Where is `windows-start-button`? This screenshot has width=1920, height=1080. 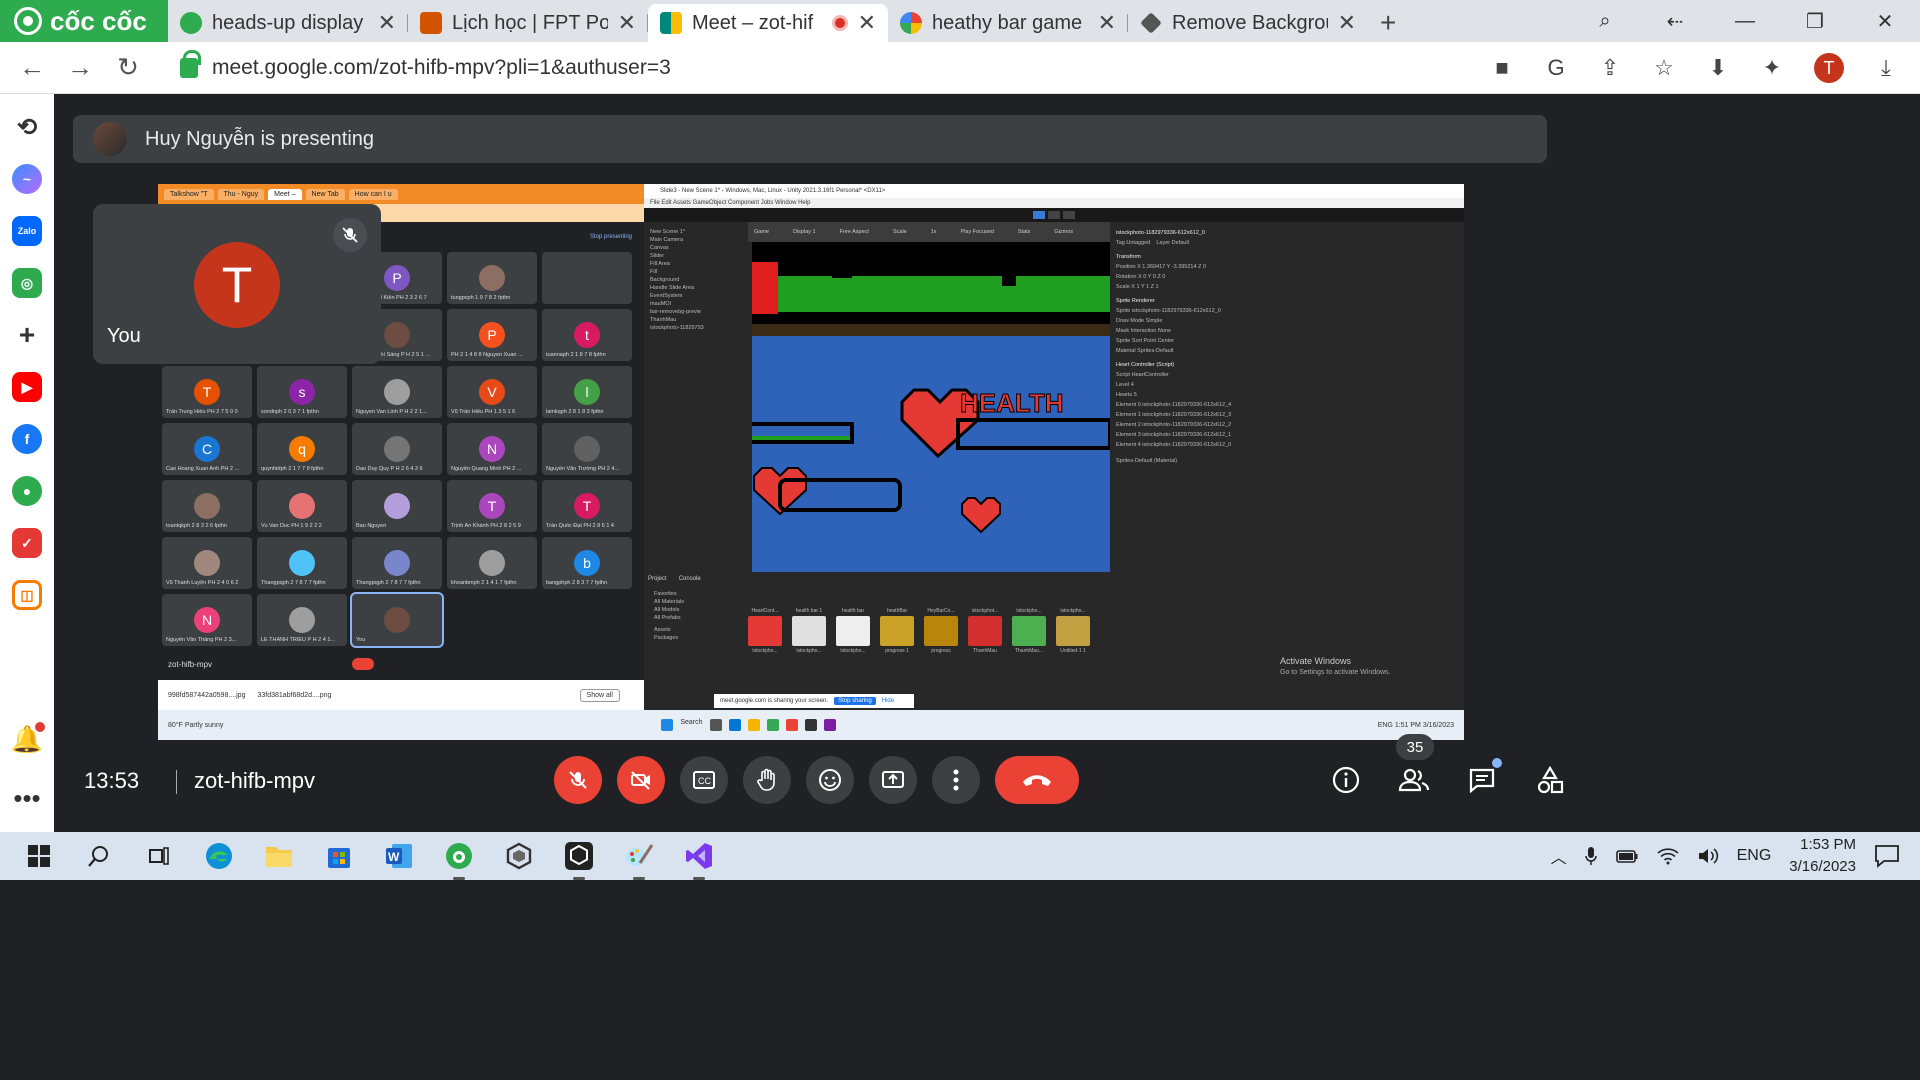 windows-start-button is located at coordinates (39, 856).